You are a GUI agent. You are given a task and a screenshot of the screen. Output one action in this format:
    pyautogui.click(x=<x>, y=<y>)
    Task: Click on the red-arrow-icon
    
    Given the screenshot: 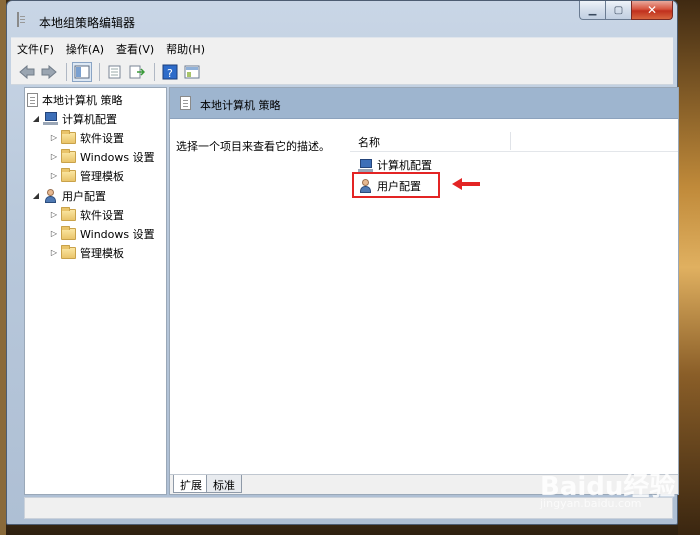 What is the action you would take?
    pyautogui.click(x=466, y=184)
    